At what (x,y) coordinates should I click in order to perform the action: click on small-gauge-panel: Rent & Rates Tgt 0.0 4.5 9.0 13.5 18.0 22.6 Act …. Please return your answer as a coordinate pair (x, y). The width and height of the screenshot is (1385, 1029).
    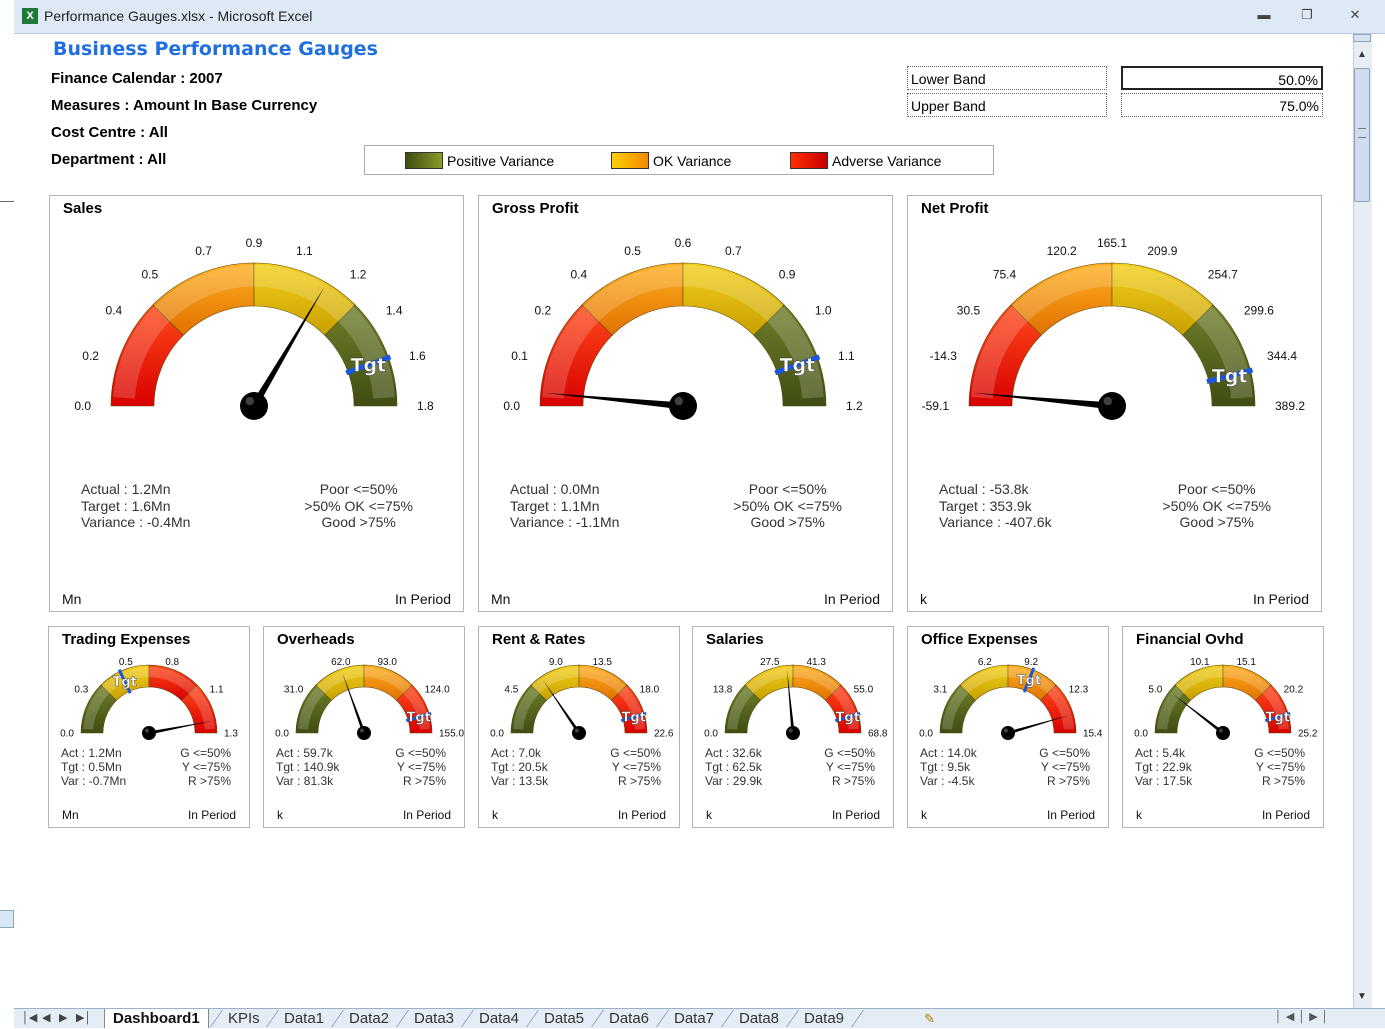
    Looking at the image, I should click on (579, 727).